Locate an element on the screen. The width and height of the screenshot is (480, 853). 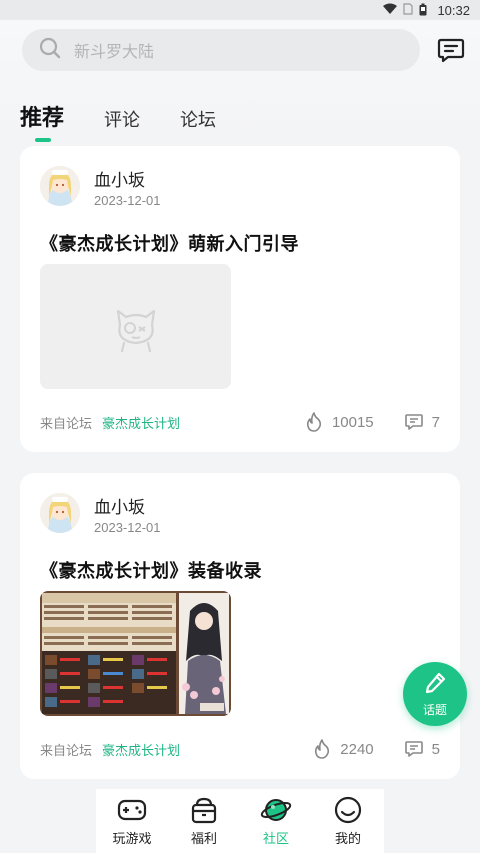
search-icon is located at coordinates (50, 50).